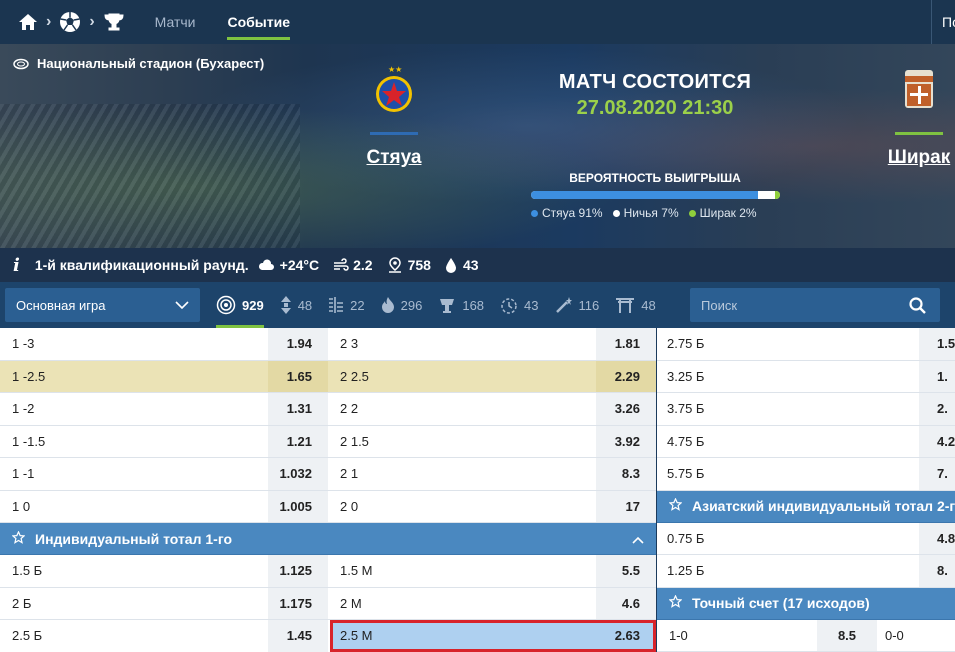 Image resolution: width=955 pixels, height=652 pixels. What do you see at coordinates (298, 344) in the screenshot?
I see `odds-value: 1.94` at bounding box center [298, 344].